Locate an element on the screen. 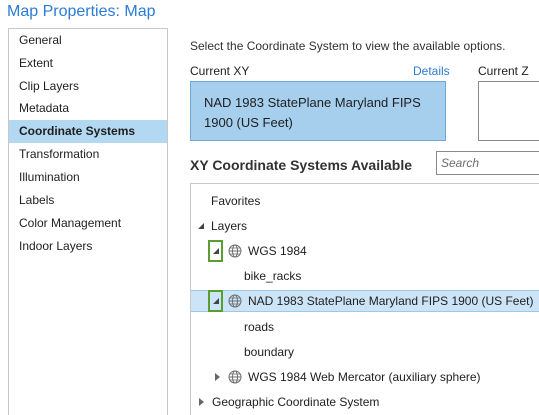 The height and width of the screenshot is (415, 539). tree-node-roads: roads is located at coordinates (365, 327).